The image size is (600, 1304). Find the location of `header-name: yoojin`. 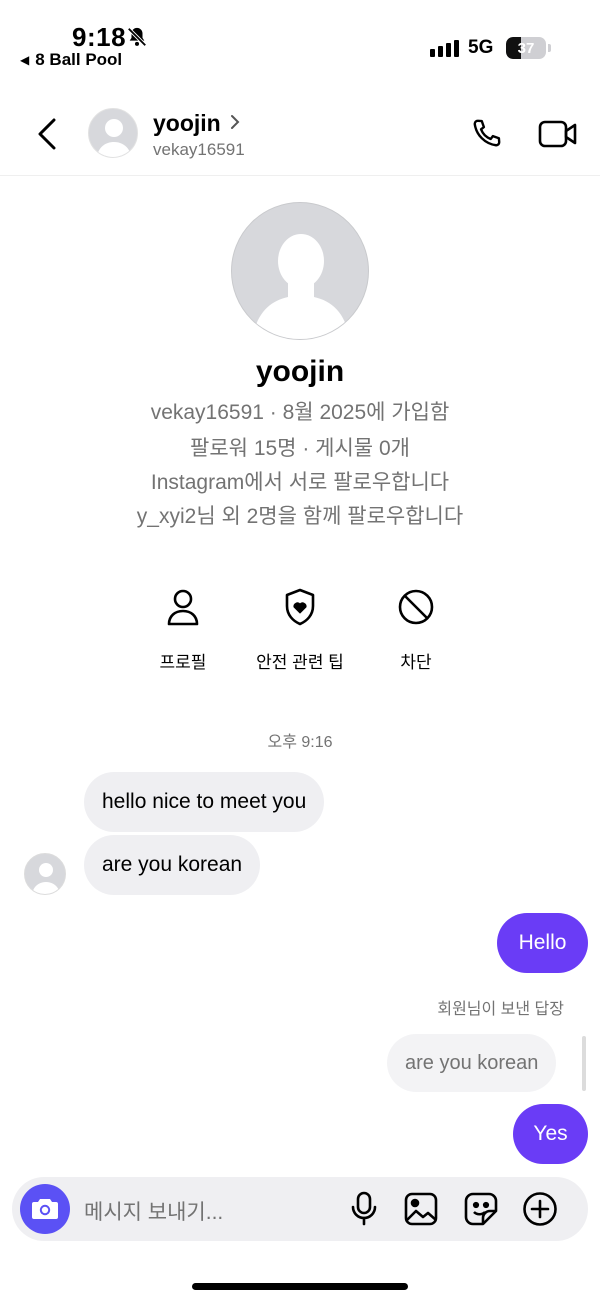

header-name: yoojin is located at coordinates (197, 123).